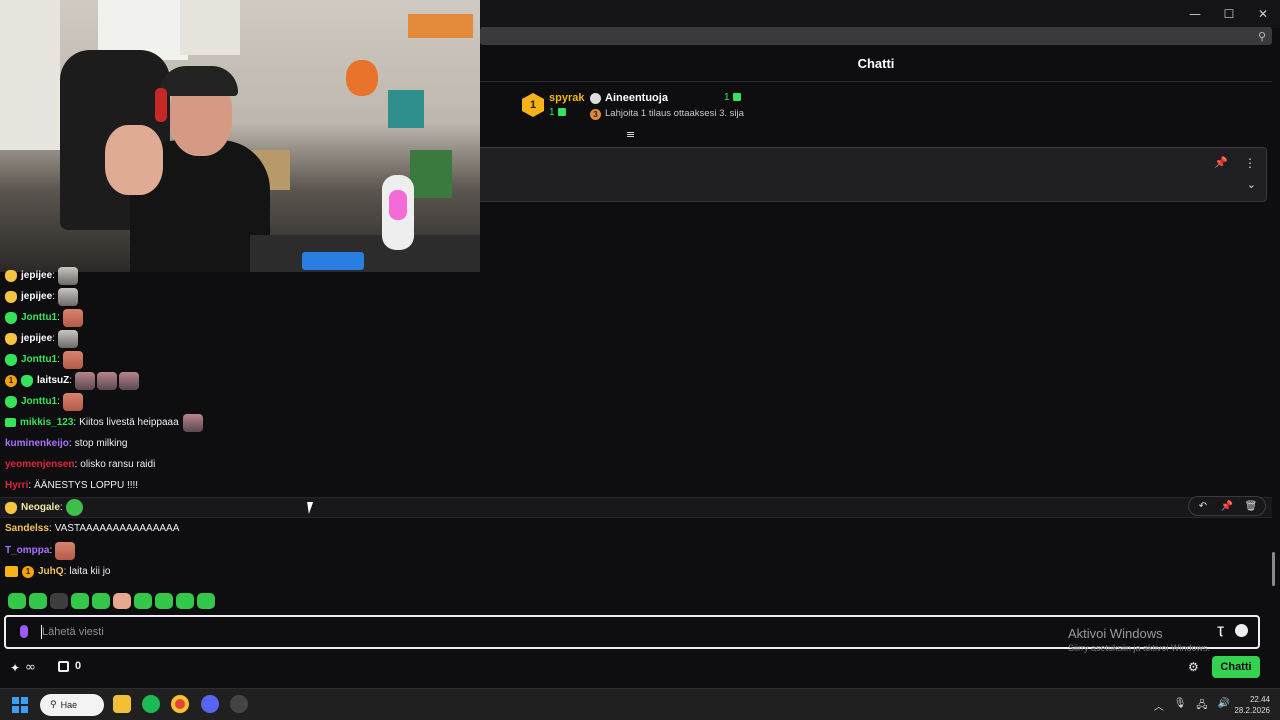 This screenshot has width=1280, height=720. I want to click on chat-message: mikkis_123: Kiitos livestä heippaaa, so click(636, 422).